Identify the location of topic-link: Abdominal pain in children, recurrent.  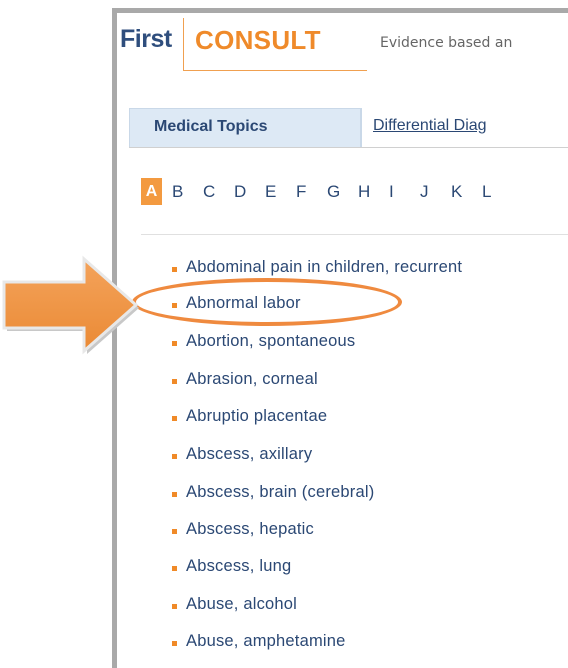
(324, 267).